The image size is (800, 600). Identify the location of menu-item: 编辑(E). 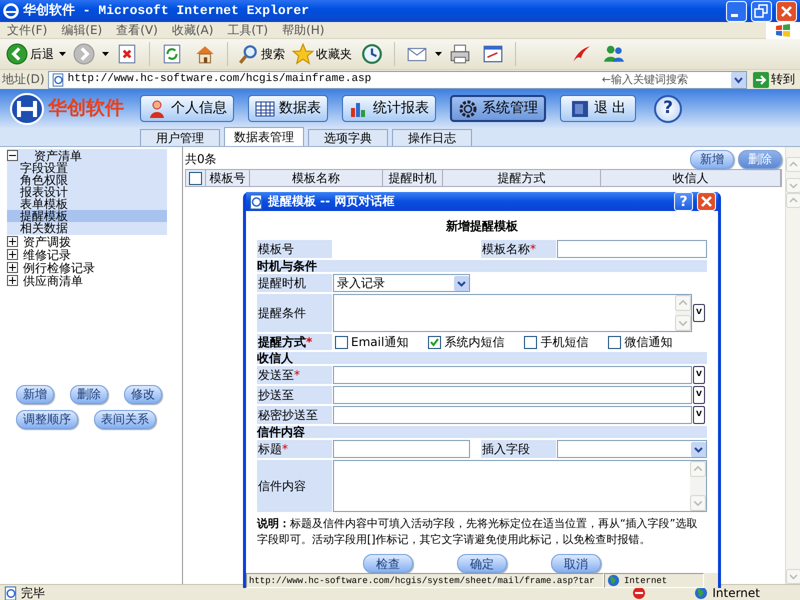
(82, 30).